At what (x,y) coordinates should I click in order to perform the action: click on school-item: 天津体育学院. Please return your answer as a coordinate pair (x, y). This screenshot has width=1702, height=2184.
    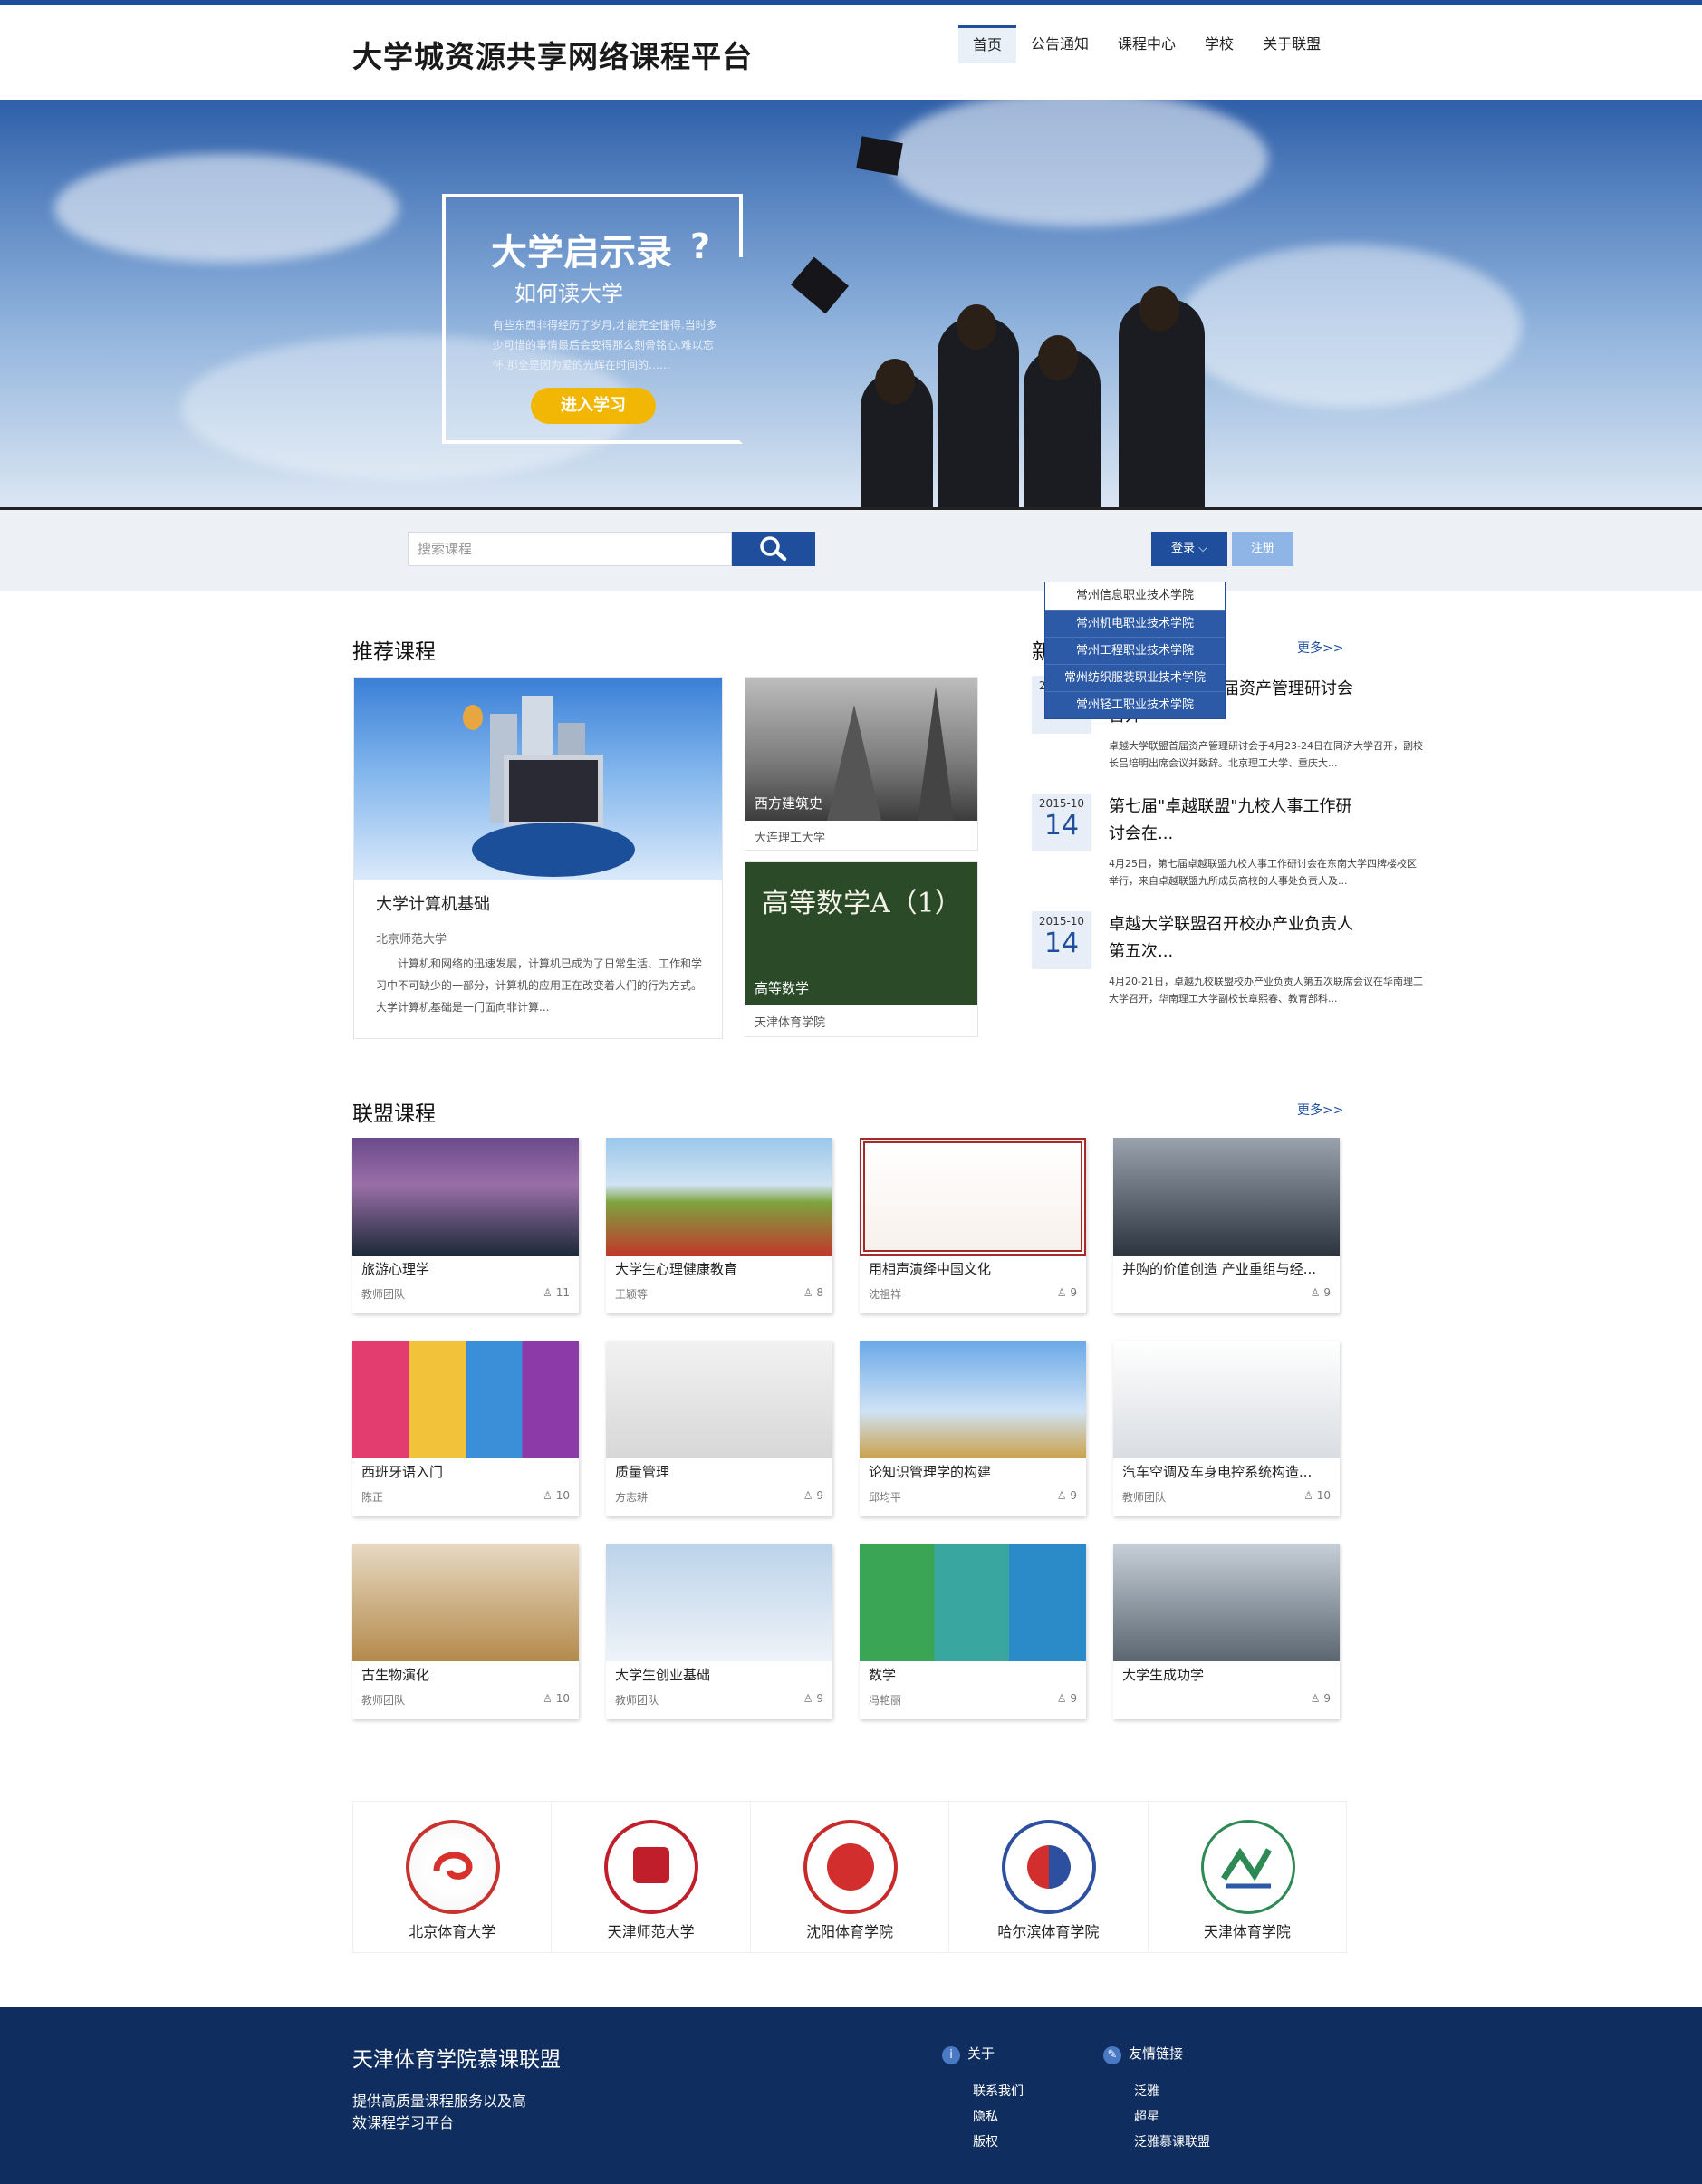
    Looking at the image, I should click on (1247, 1877).